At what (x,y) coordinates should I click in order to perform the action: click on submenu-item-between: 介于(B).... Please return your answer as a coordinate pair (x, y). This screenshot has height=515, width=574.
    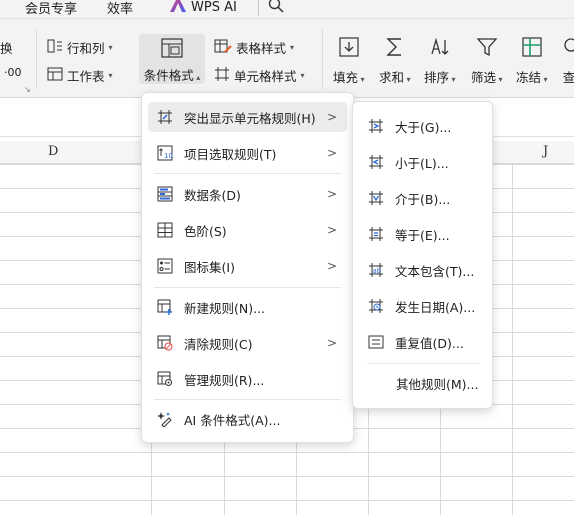
    Looking at the image, I should click on (422, 198).